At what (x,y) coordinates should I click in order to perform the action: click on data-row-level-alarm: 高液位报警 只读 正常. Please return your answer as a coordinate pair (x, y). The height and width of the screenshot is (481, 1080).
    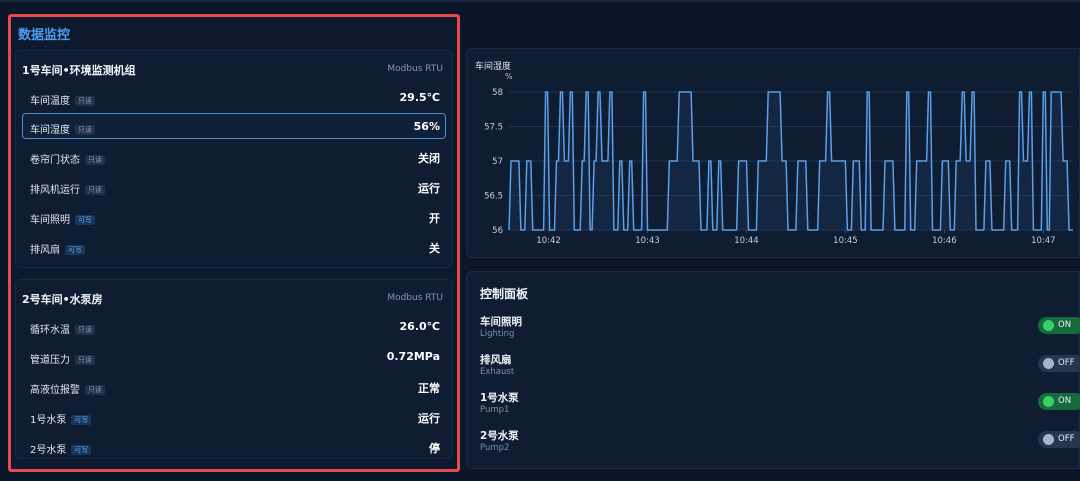
    Looking at the image, I should click on (234, 386).